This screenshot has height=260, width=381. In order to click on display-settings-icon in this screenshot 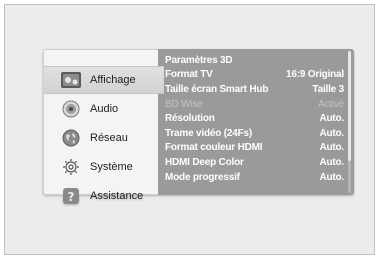, I will do `click(71, 80)`.